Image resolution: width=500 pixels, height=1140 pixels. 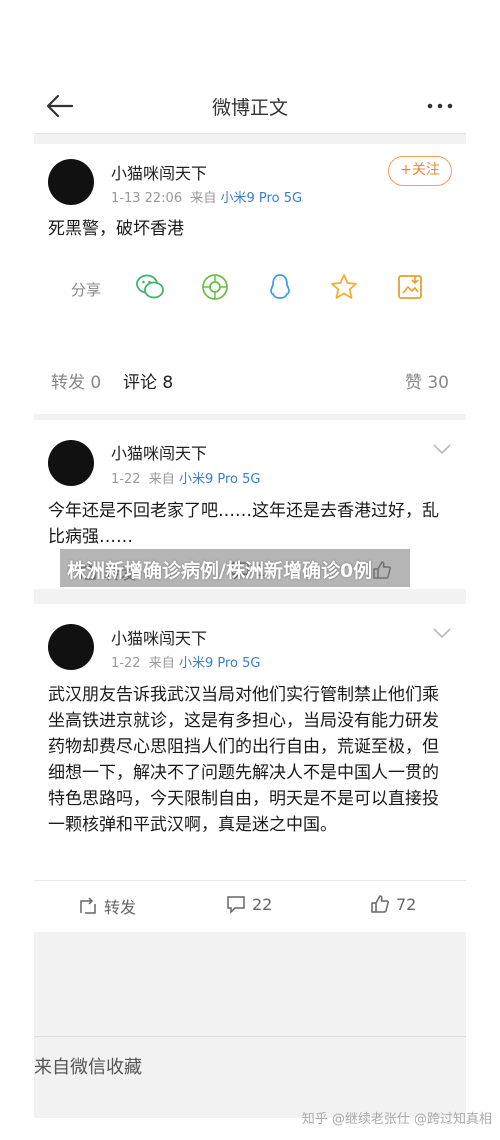 I want to click on moments-icon, so click(x=215, y=287).